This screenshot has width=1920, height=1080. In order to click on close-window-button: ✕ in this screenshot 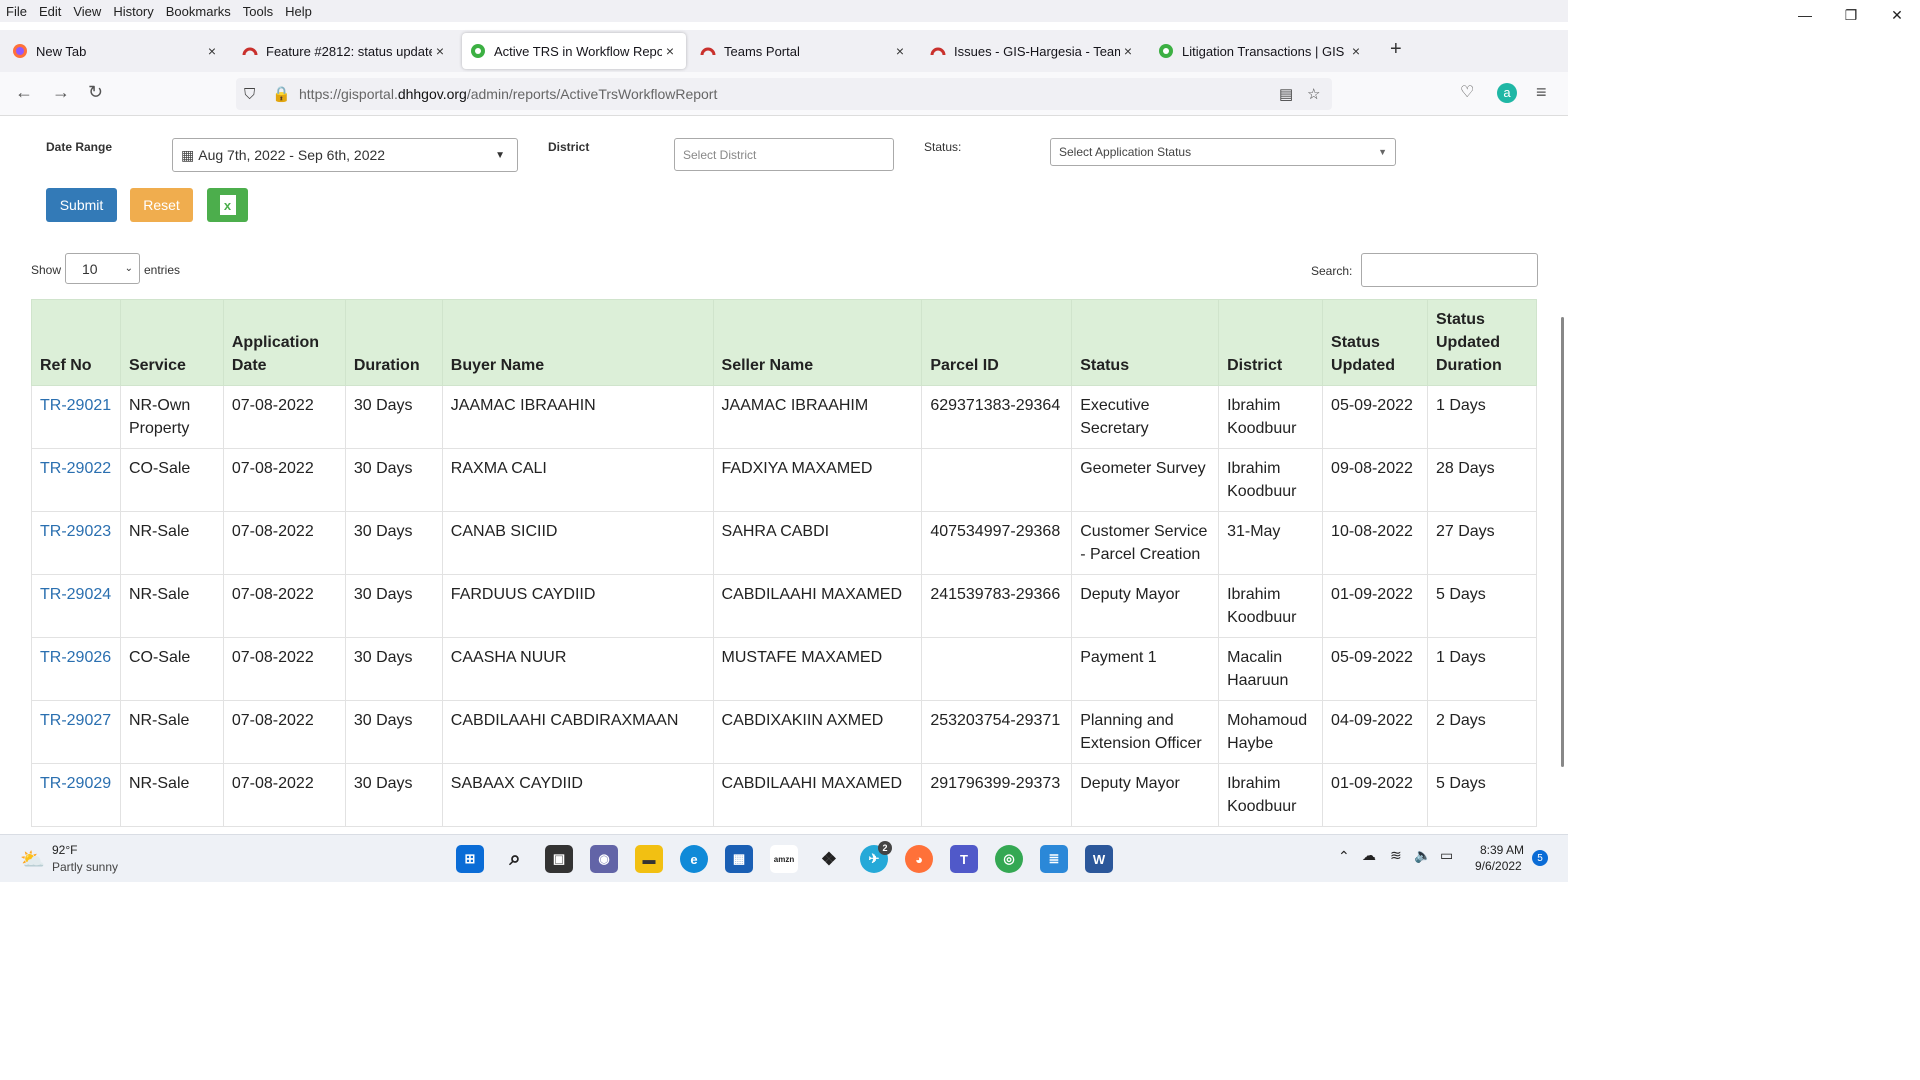, I will do `click(1897, 15)`.